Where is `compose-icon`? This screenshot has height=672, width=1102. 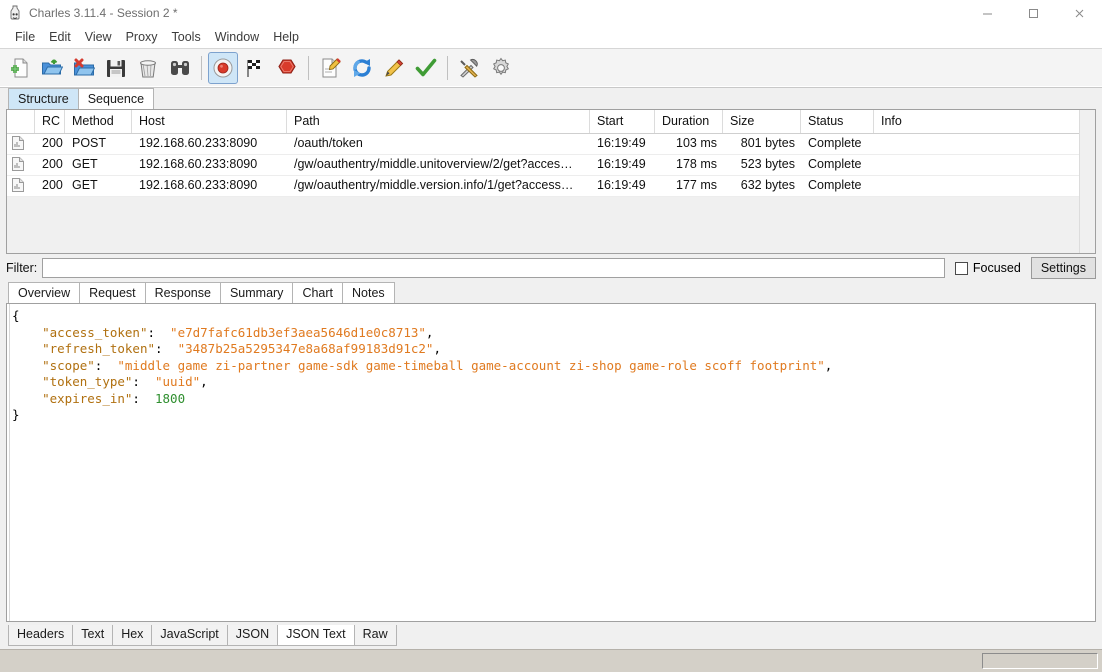 compose-icon is located at coordinates (330, 68).